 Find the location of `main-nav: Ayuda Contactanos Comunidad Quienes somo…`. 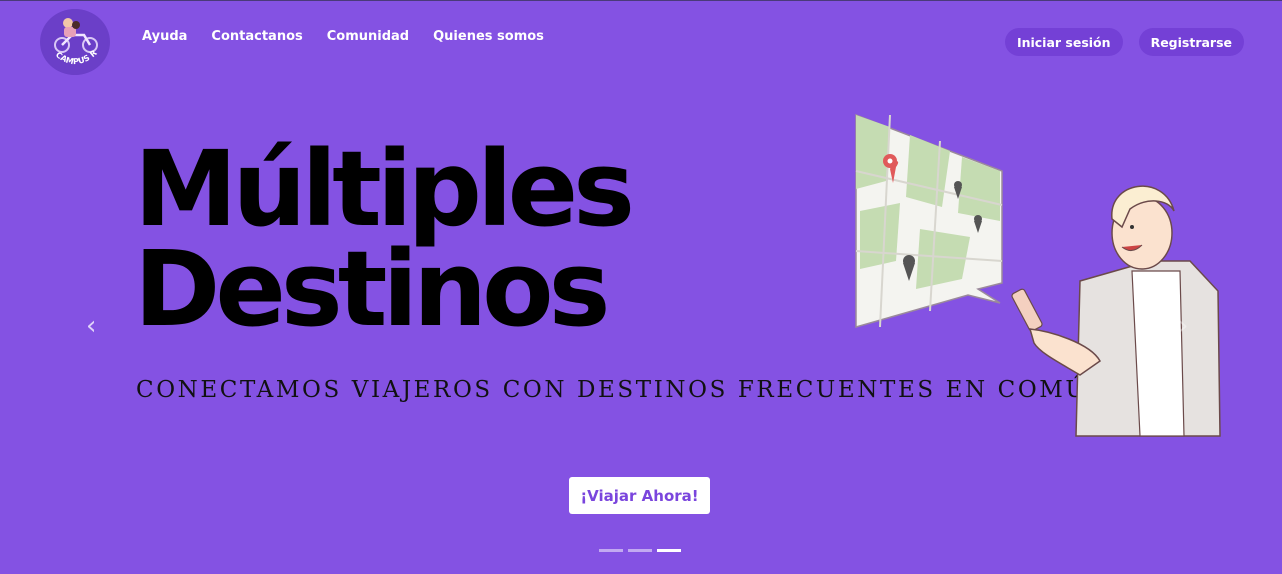

main-nav: Ayuda Contactanos Comunidad Quienes somo… is located at coordinates (343, 36).